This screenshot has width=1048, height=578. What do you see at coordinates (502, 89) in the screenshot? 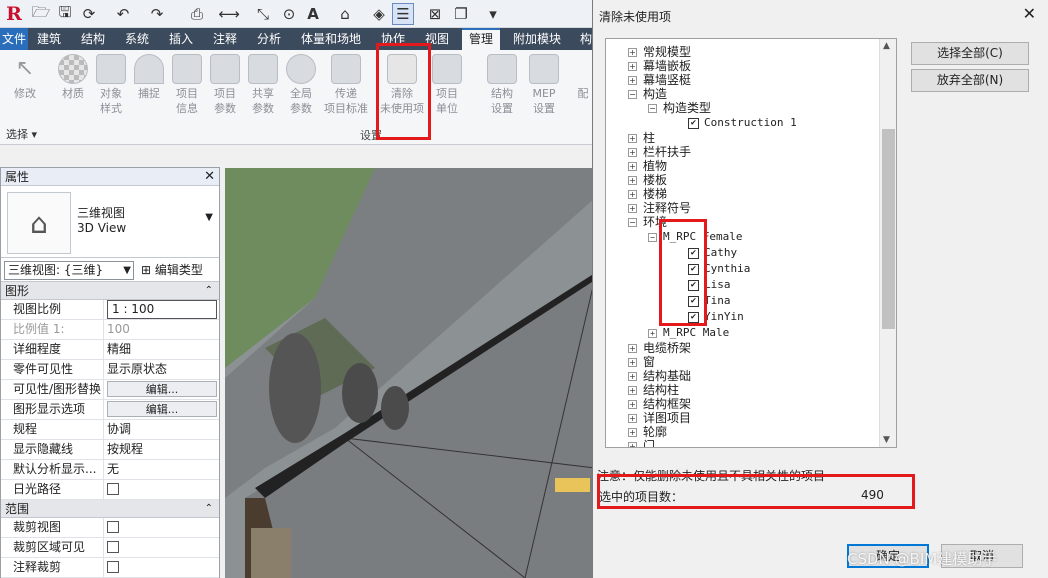
I see `structural-settings-button: 结构 设置` at bounding box center [502, 89].